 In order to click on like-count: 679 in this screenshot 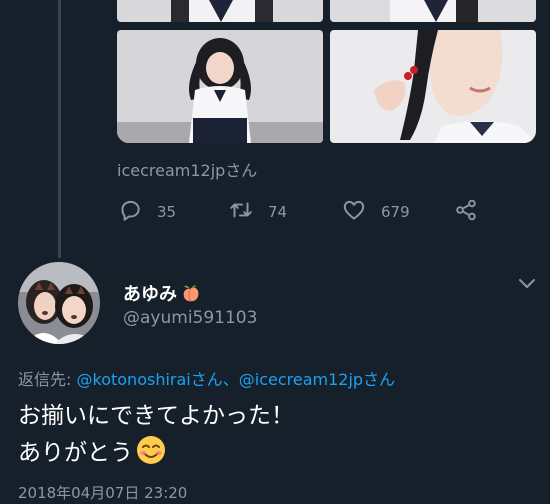, I will do `click(395, 212)`.